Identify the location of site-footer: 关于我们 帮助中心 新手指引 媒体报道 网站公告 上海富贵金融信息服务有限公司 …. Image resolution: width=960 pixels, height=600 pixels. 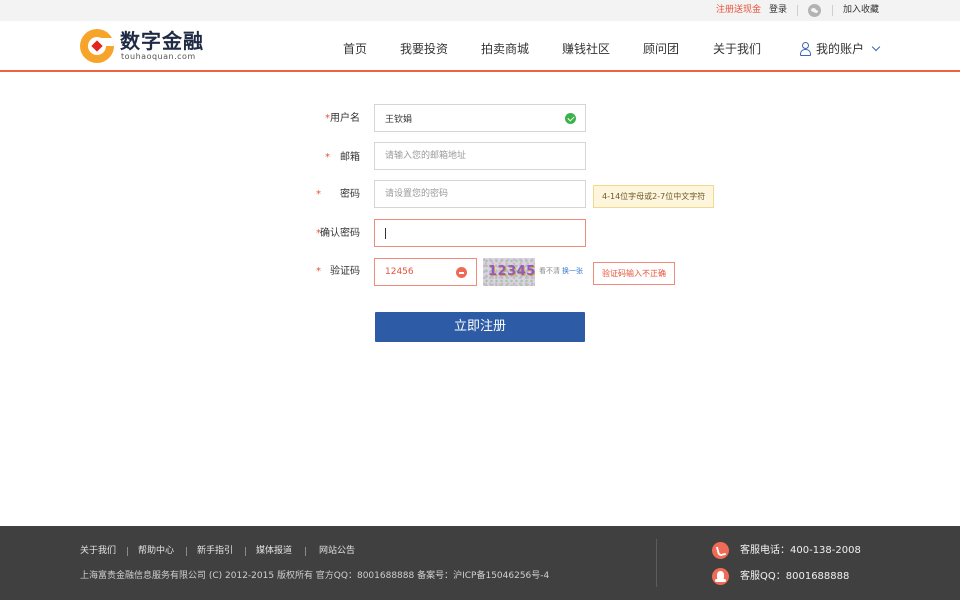
(480, 563).